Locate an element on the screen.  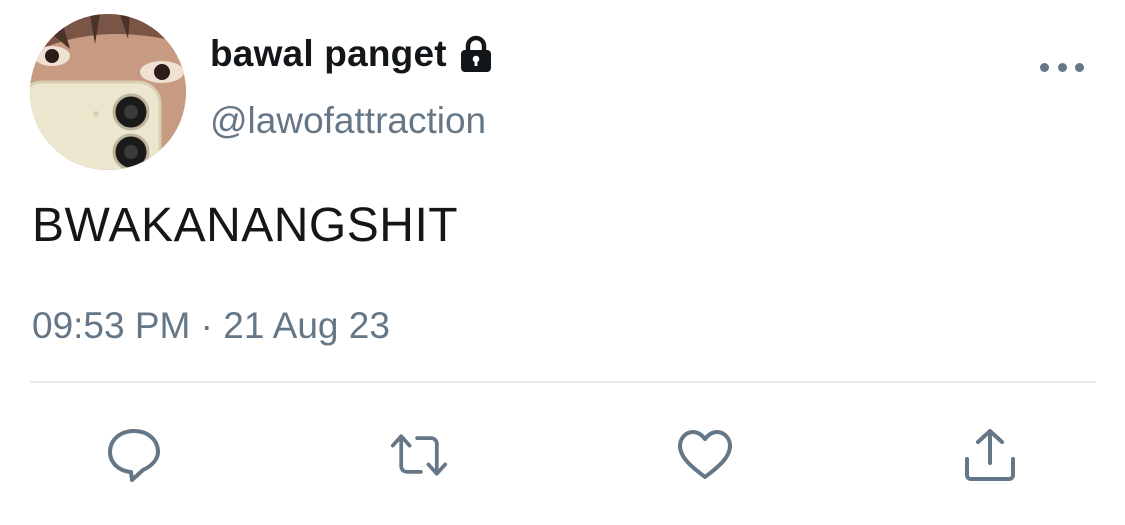
retweet-icon is located at coordinates (419, 455).